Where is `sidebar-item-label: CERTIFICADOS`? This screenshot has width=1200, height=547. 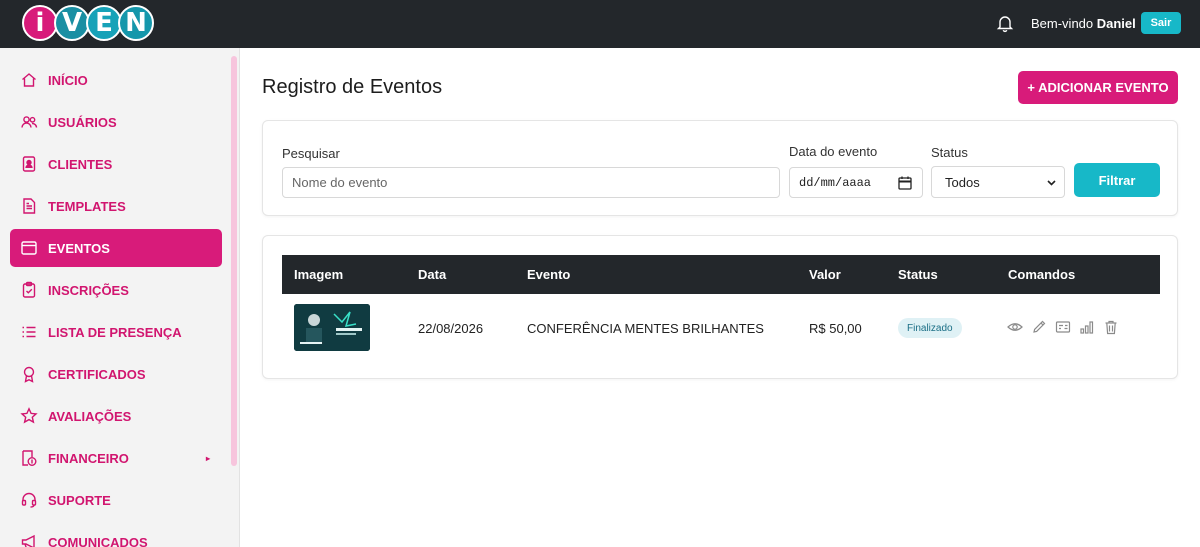
sidebar-item-label: CERTIFICADOS is located at coordinates (97, 374).